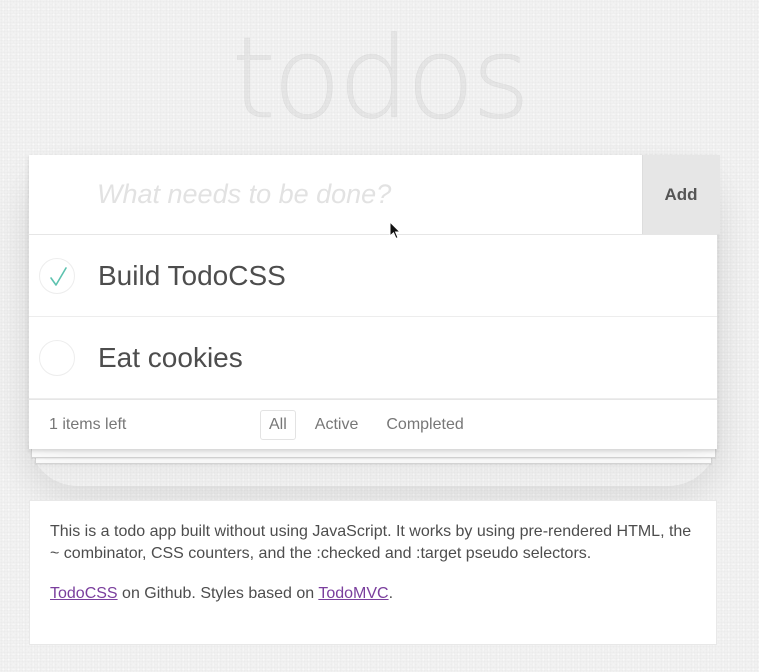  Describe the element at coordinates (373, 358) in the screenshot. I see `todo-item-eat-cookies: Eat cookies` at that location.